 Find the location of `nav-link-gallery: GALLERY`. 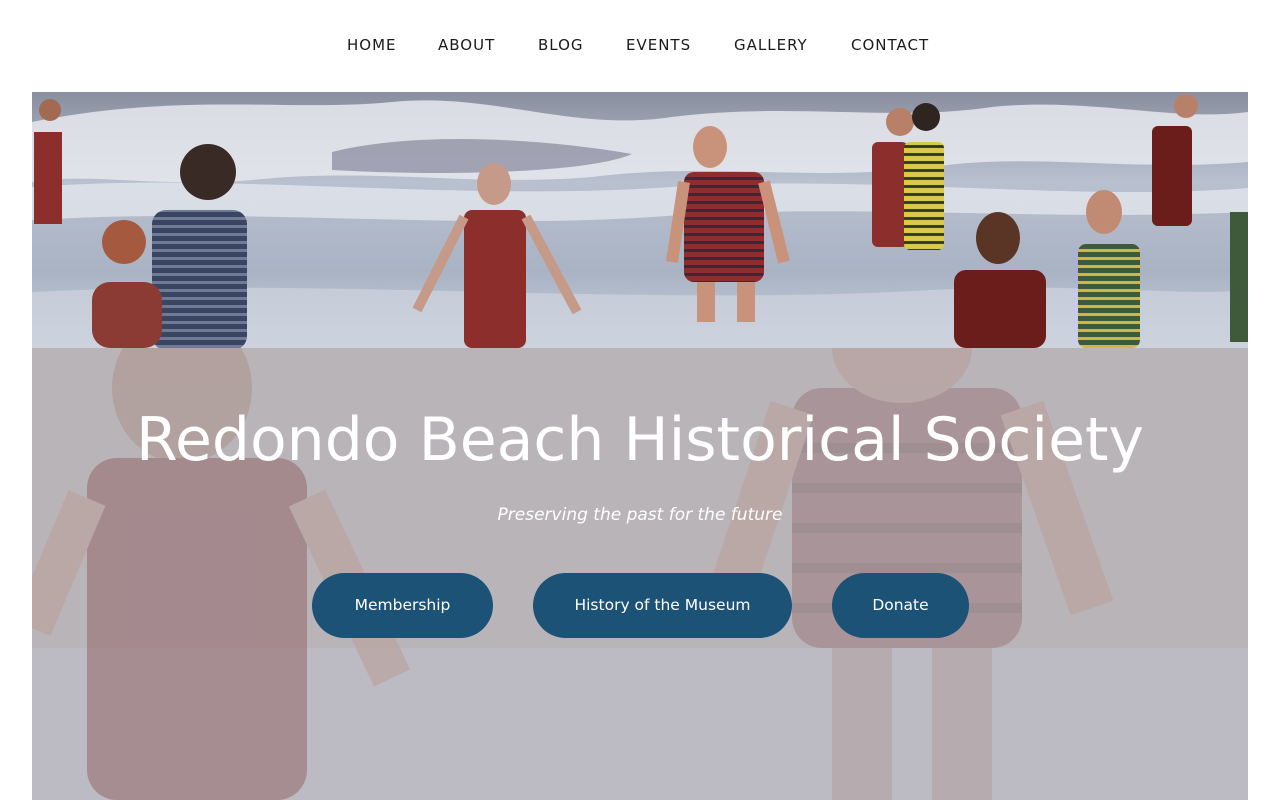

nav-link-gallery: GALLERY is located at coordinates (771, 45).